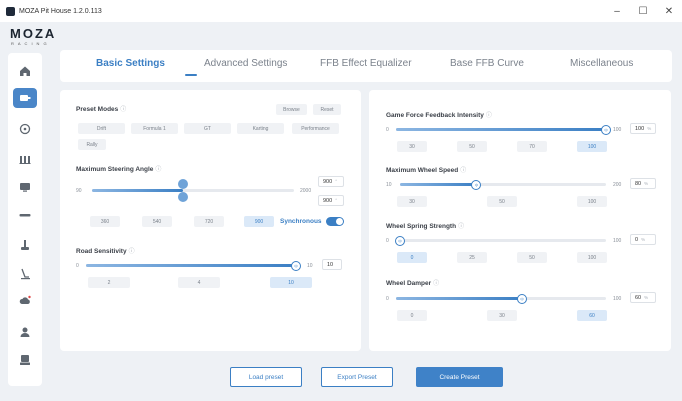  I want to click on preset-karting: Karting, so click(260, 128).